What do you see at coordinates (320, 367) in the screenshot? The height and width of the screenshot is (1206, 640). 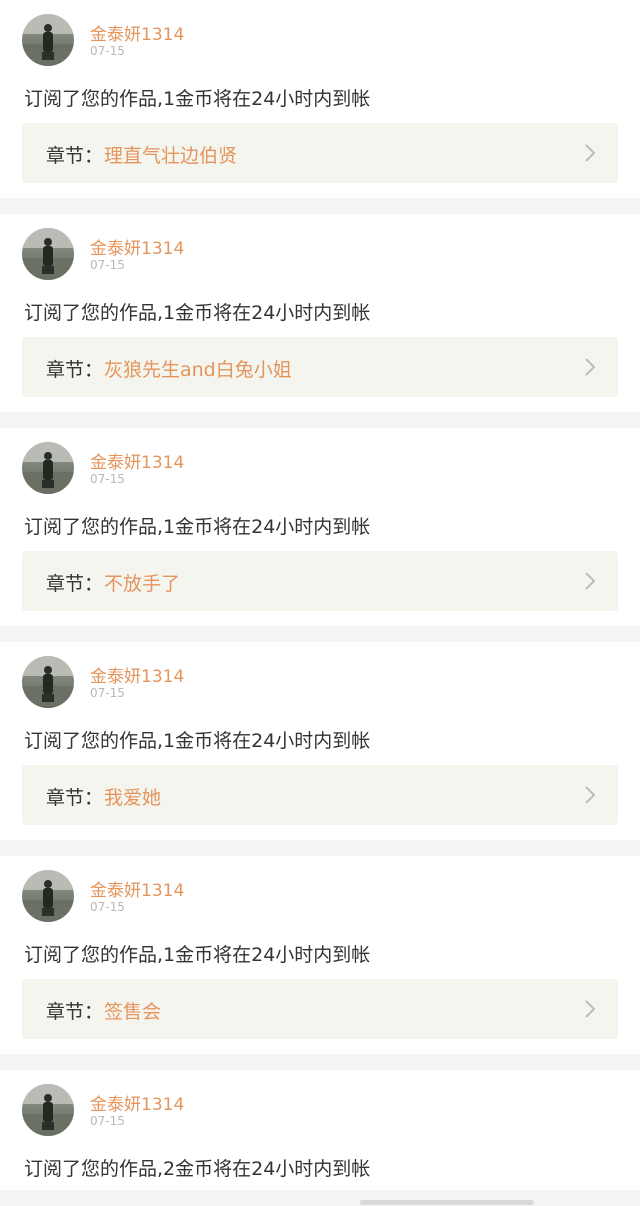 I see `chapter-link: 章节： 灰狼先生and白兔小姐` at bounding box center [320, 367].